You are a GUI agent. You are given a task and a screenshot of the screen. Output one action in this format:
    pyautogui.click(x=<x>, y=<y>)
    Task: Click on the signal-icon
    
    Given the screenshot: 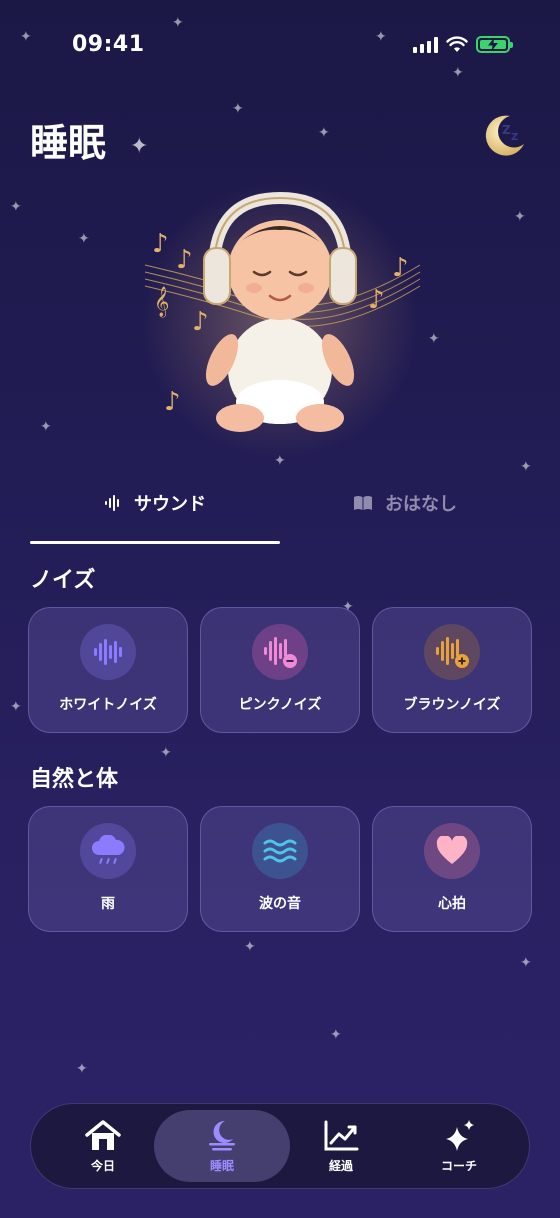 What is the action you would take?
    pyautogui.click(x=425, y=44)
    